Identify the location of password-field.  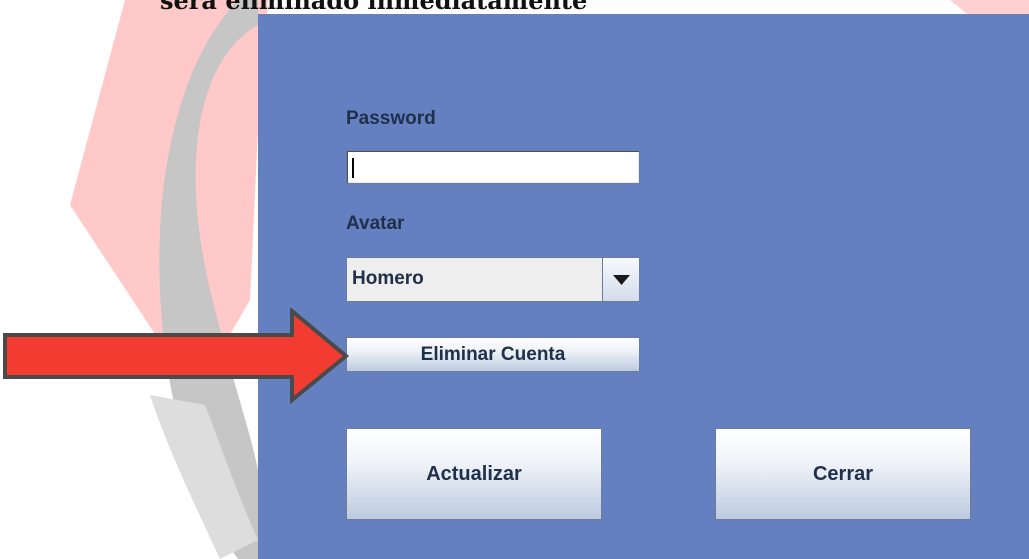
(493, 167).